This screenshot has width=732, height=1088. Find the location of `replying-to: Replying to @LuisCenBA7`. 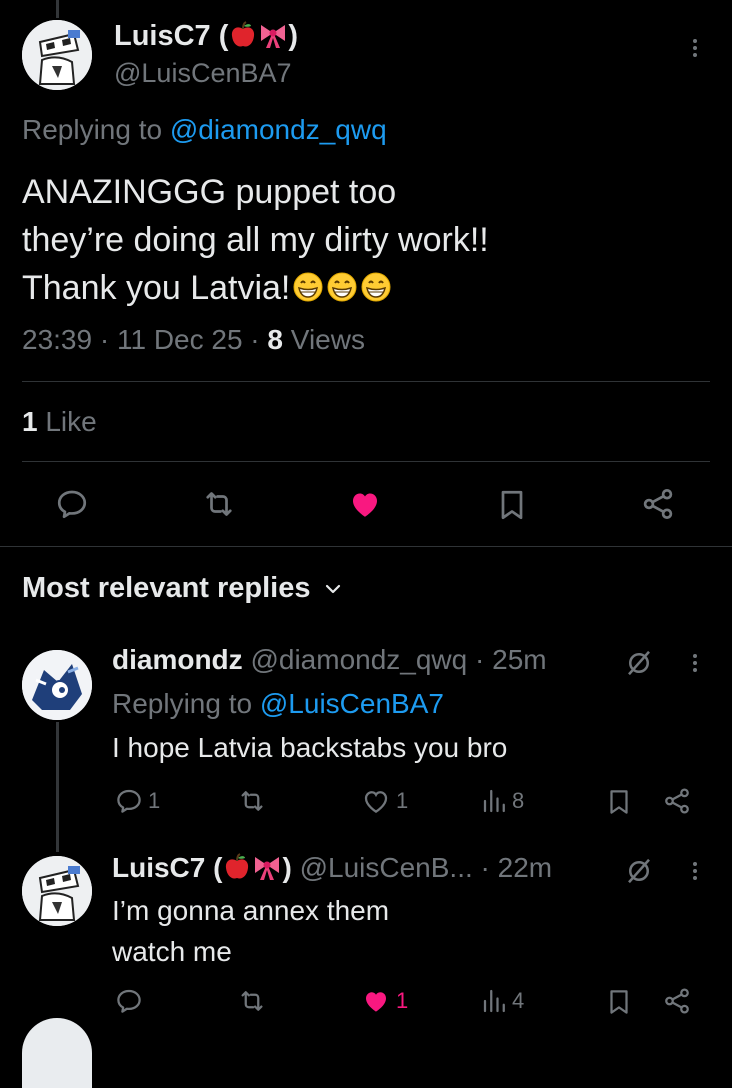

replying-to: Replying to @LuisCenBA7 is located at coordinates (278, 704).